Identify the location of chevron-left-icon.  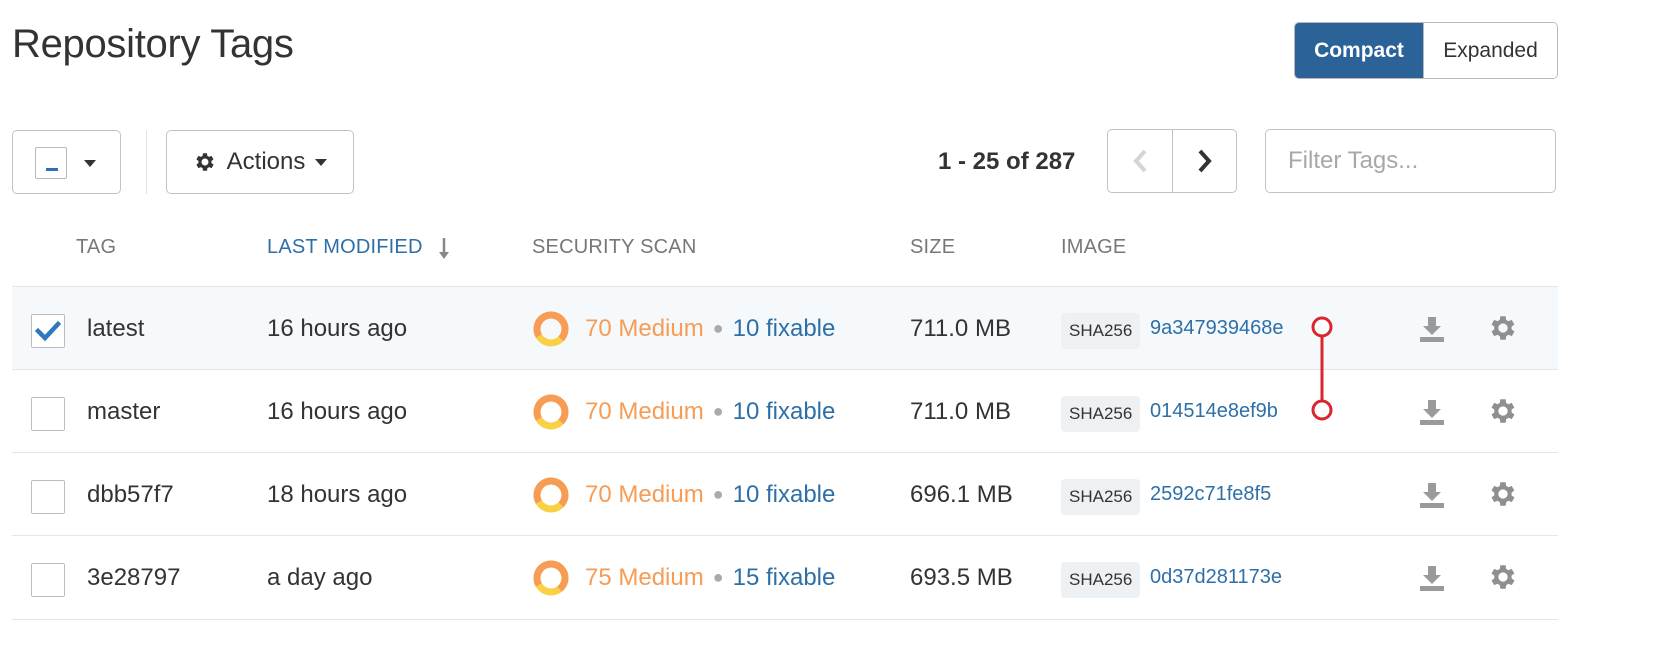
(1140, 161).